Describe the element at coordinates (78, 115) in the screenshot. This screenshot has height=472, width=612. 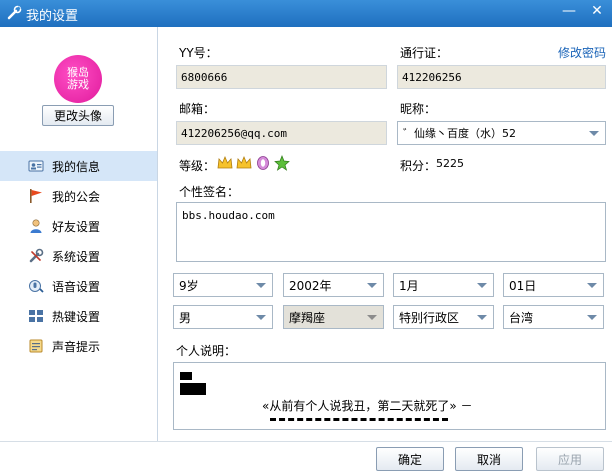
I see `change-avatar-button: 更改头像` at that location.